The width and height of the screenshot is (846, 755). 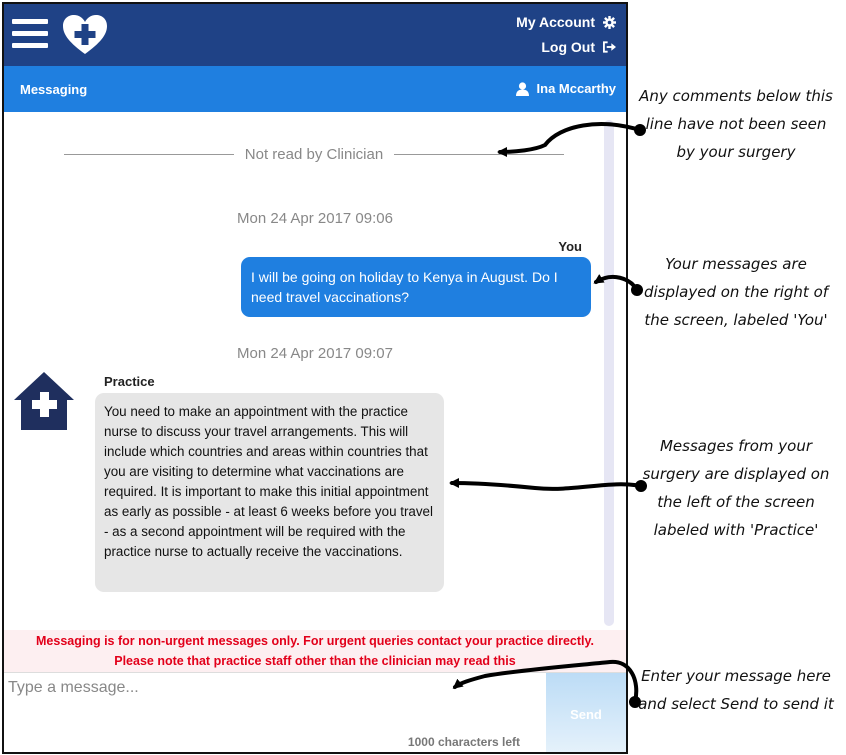 What do you see at coordinates (315, 218) in the screenshot?
I see `date-separator: Mon 24 Apr 2017 09:06` at bounding box center [315, 218].